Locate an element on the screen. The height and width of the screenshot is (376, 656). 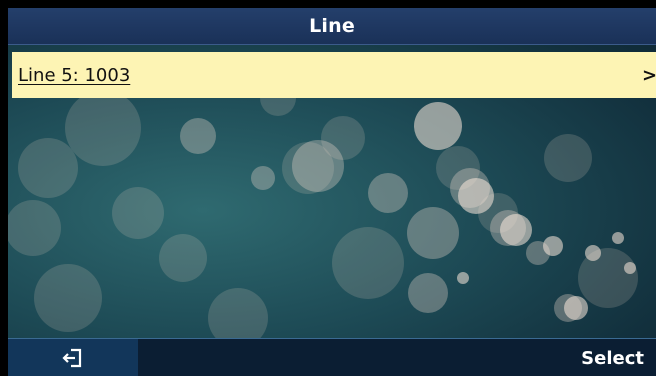
list-item-line-5: Line 5: 1003 > is located at coordinates (334, 75).